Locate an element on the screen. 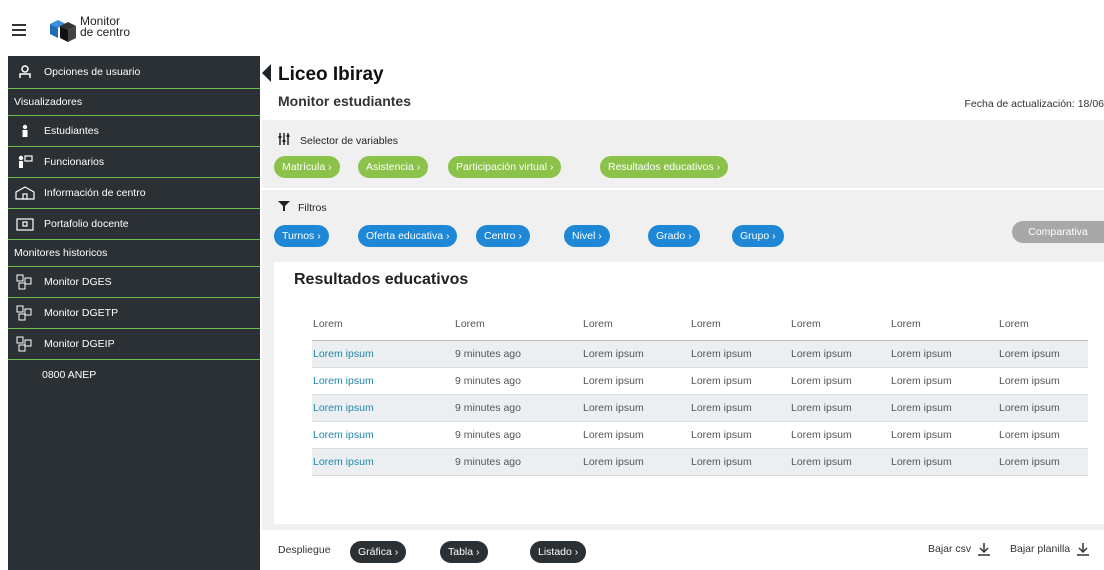 The height and width of the screenshot is (570, 1104). school-icon is located at coordinates (25, 193).